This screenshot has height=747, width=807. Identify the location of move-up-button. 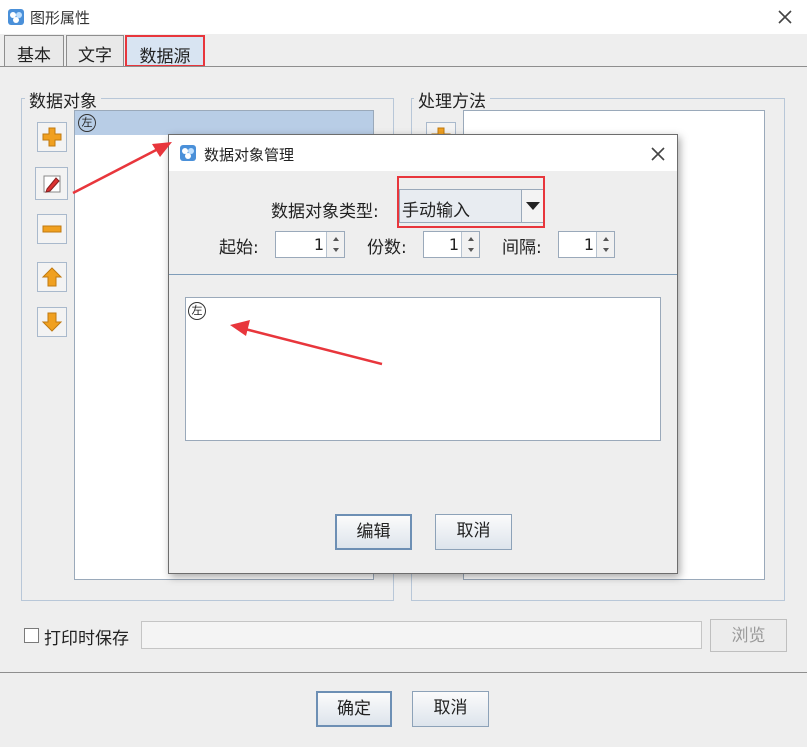
(52, 277).